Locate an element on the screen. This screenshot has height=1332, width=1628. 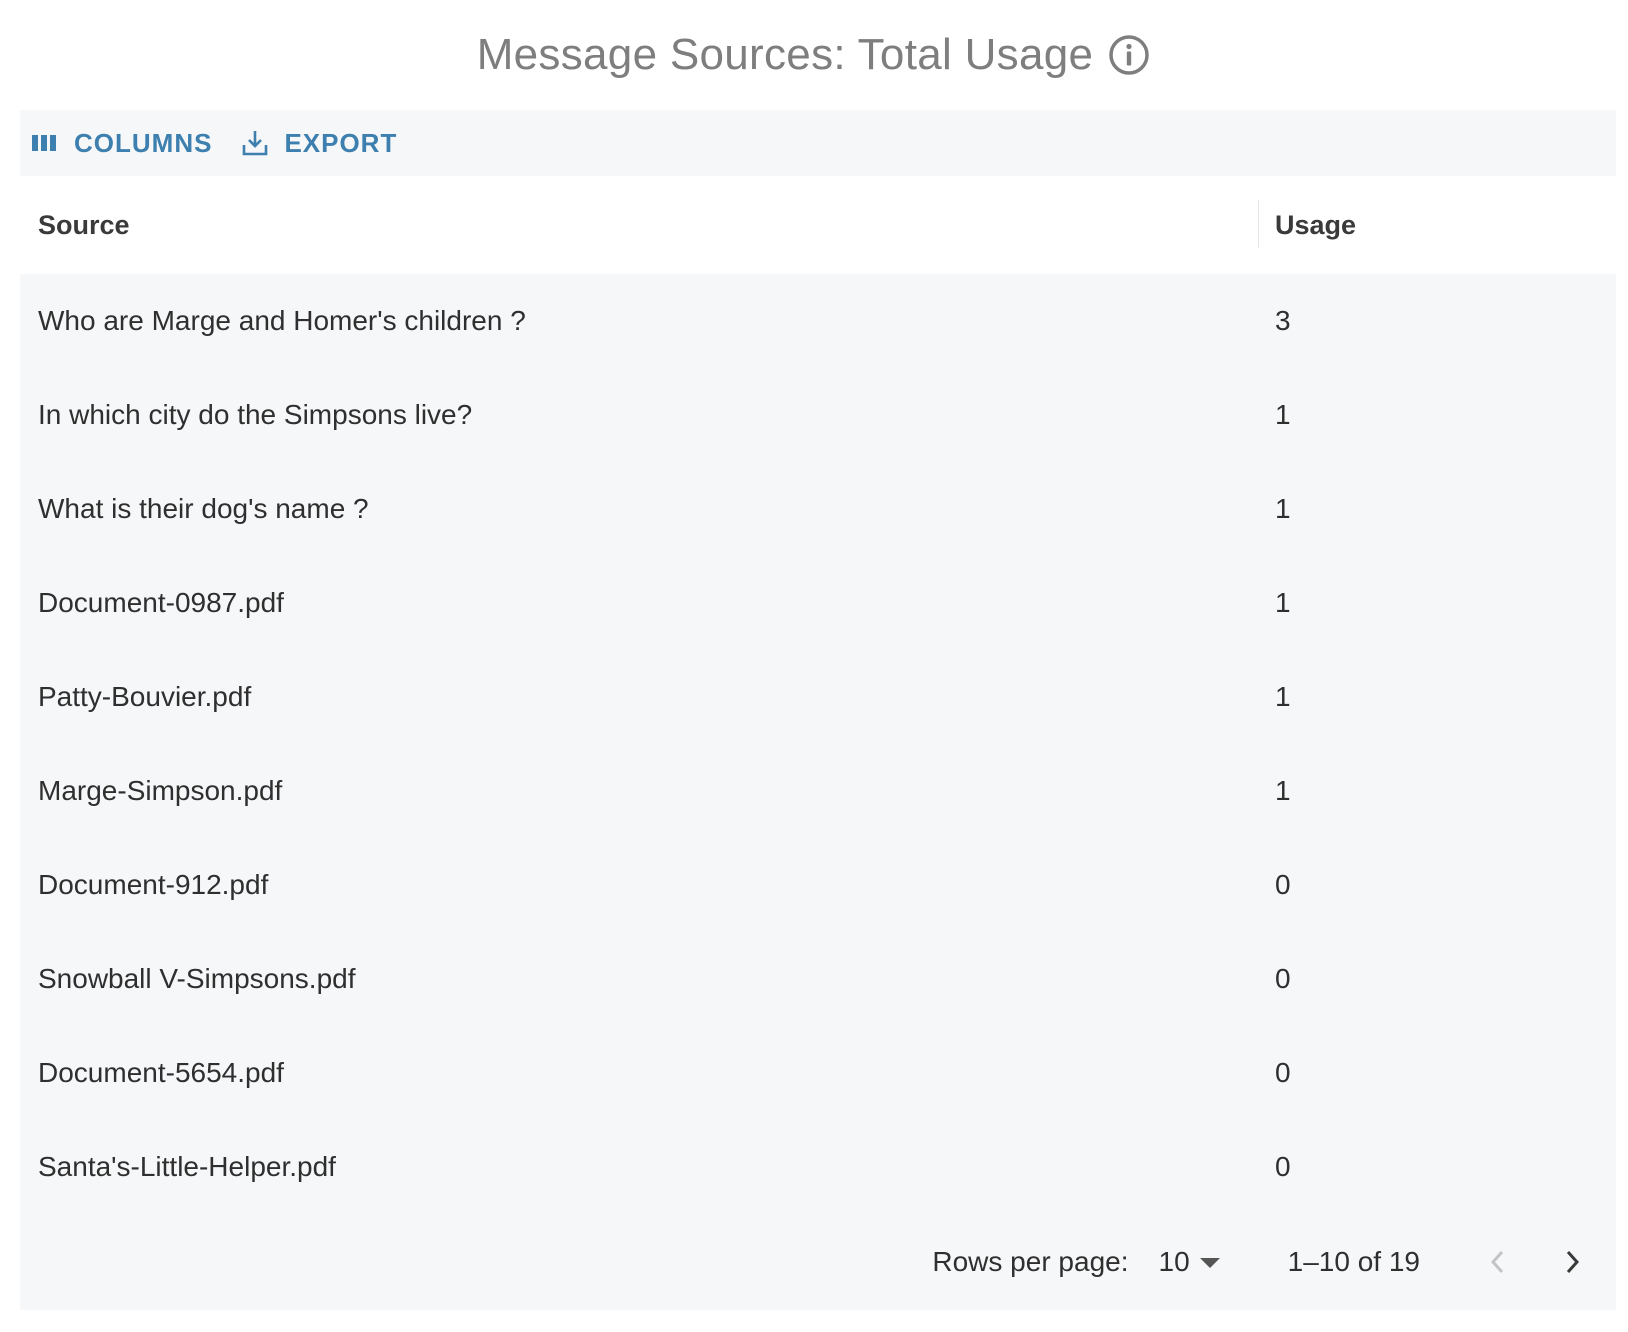
table-header-row: Source Usage is located at coordinates (818, 225).